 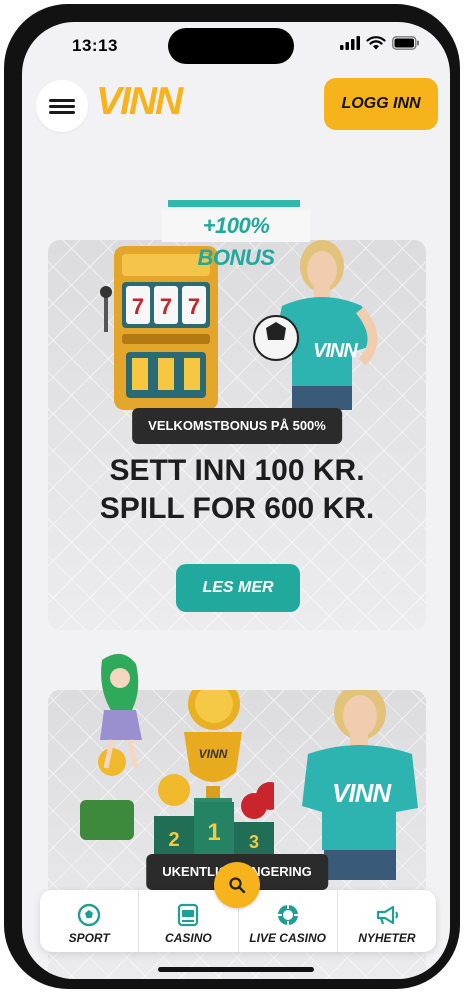 What do you see at coordinates (213, 832) in the screenshot?
I see `podium-first: 1` at bounding box center [213, 832].